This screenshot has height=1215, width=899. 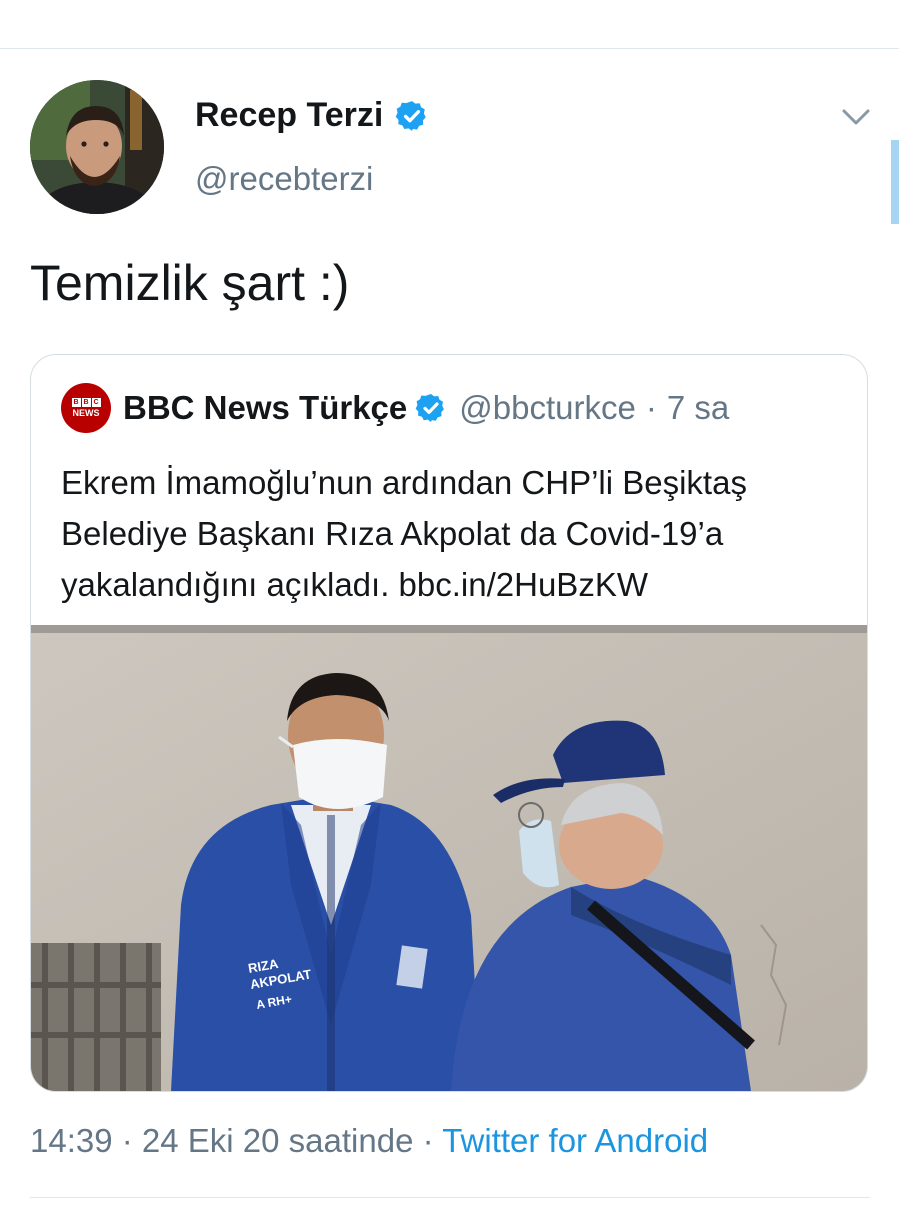 What do you see at coordinates (265, 408) in the screenshot?
I see `quoted-author-name: BBC News Türkçe` at bounding box center [265, 408].